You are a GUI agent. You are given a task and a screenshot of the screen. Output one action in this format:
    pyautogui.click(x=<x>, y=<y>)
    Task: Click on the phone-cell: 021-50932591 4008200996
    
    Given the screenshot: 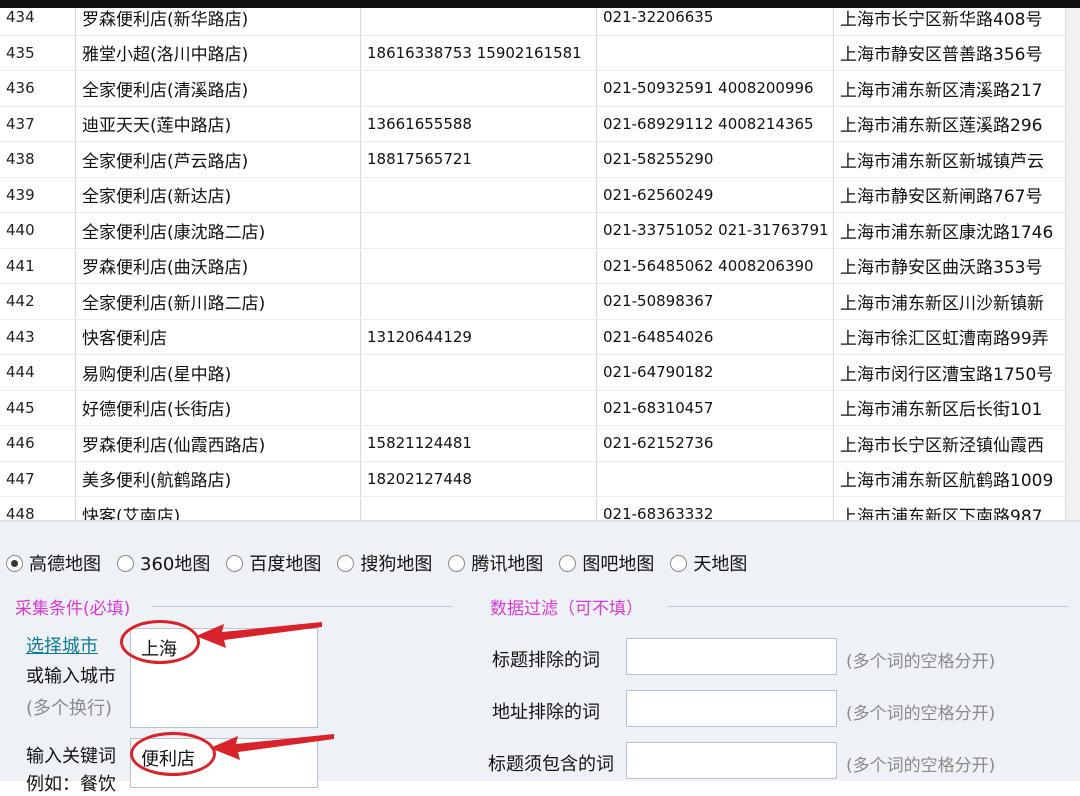 What is the action you would take?
    pyautogui.click(x=715, y=89)
    